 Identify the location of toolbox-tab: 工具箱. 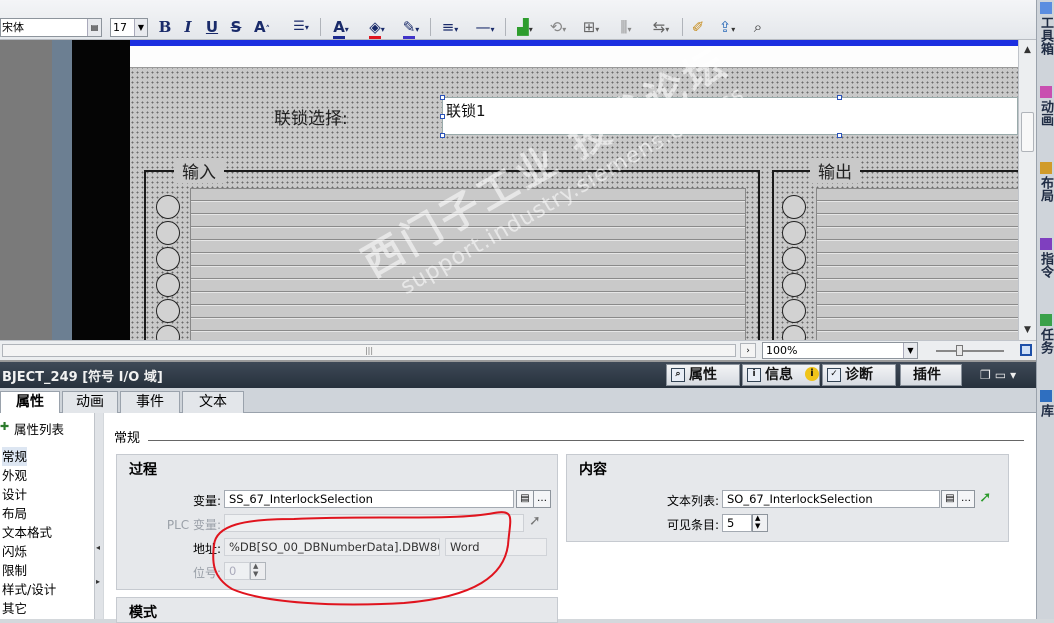
(1045, 34).